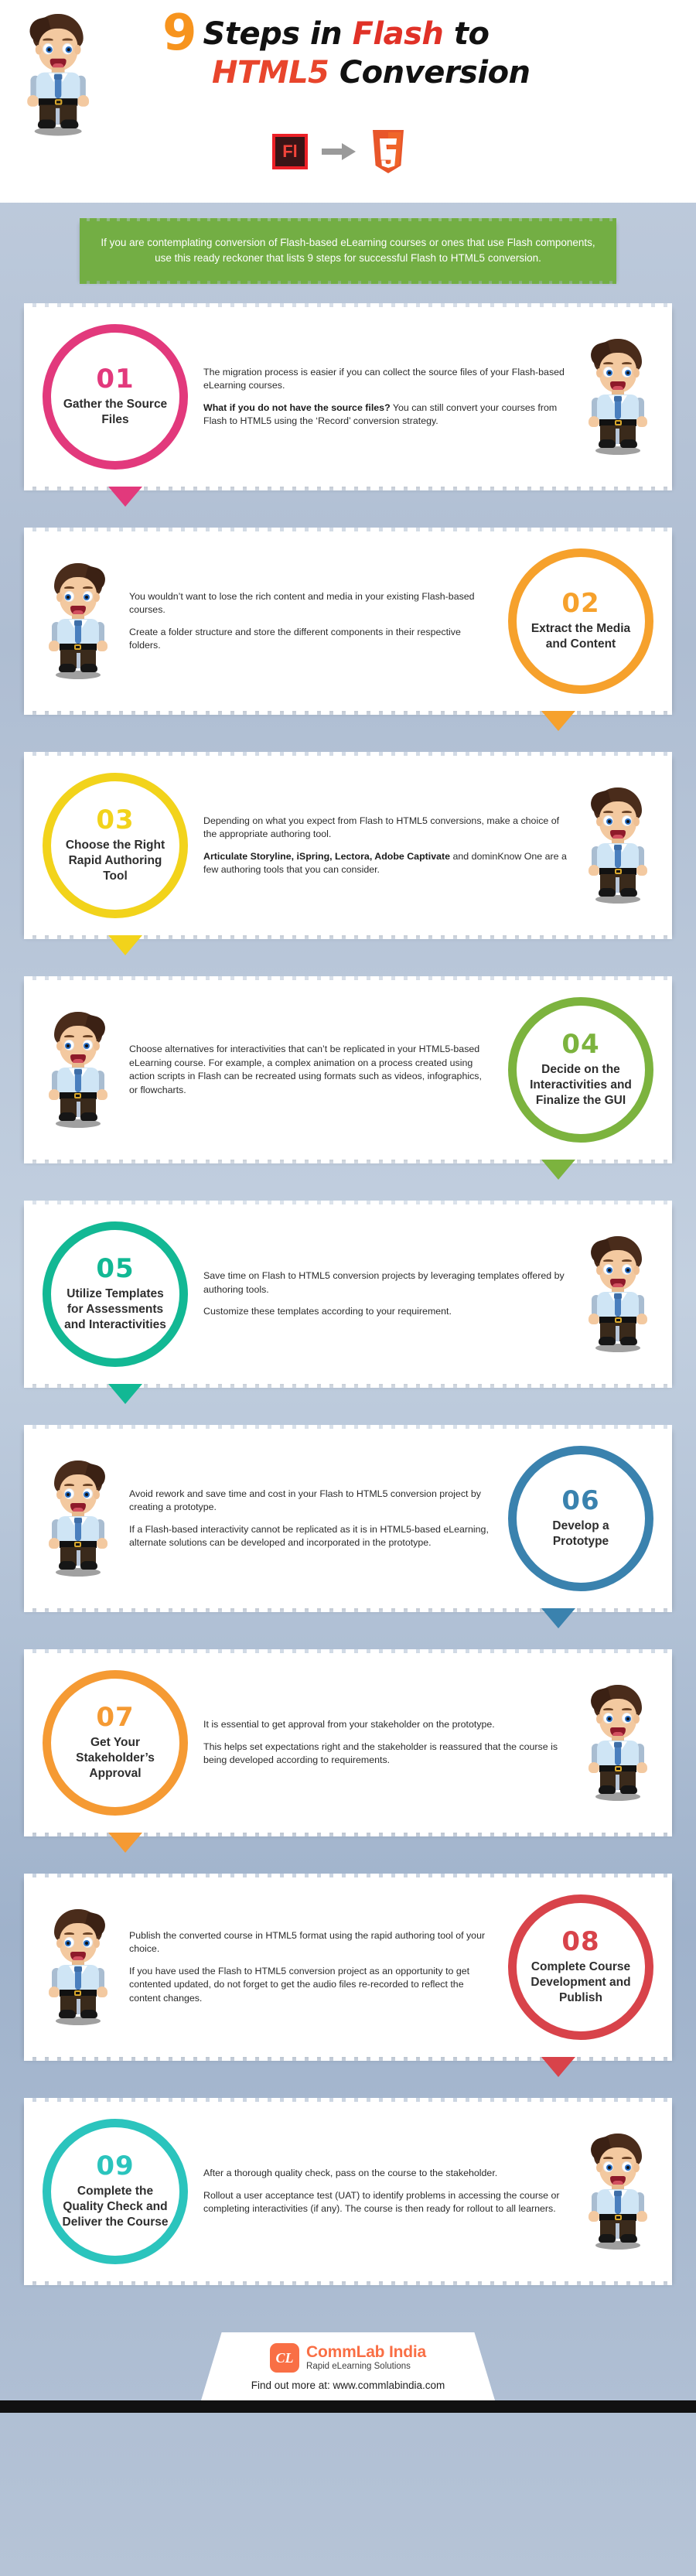 The height and width of the screenshot is (2576, 696). What do you see at coordinates (115, 379) in the screenshot?
I see `step-number: 01` at bounding box center [115, 379].